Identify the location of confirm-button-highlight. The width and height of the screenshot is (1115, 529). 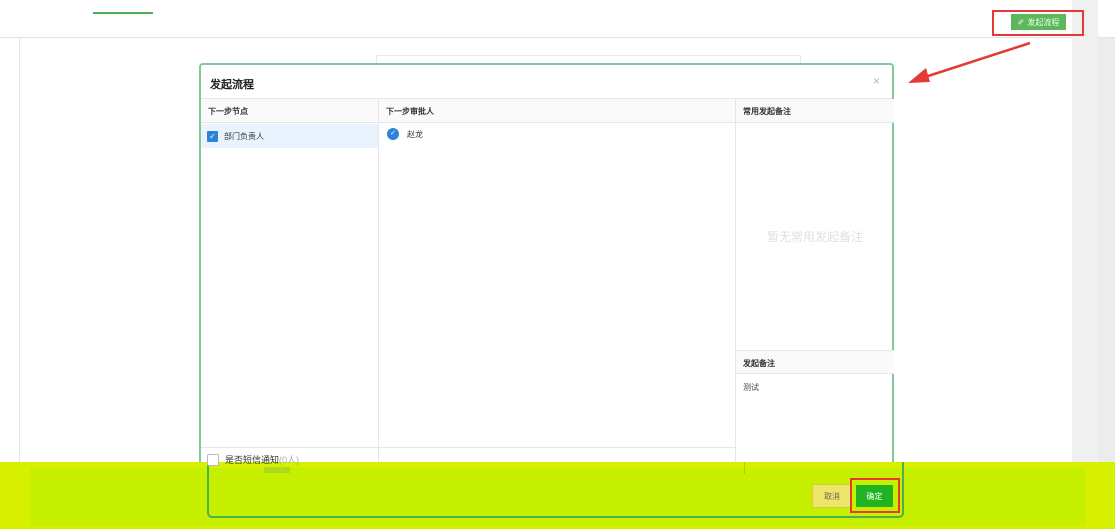
(875, 495).